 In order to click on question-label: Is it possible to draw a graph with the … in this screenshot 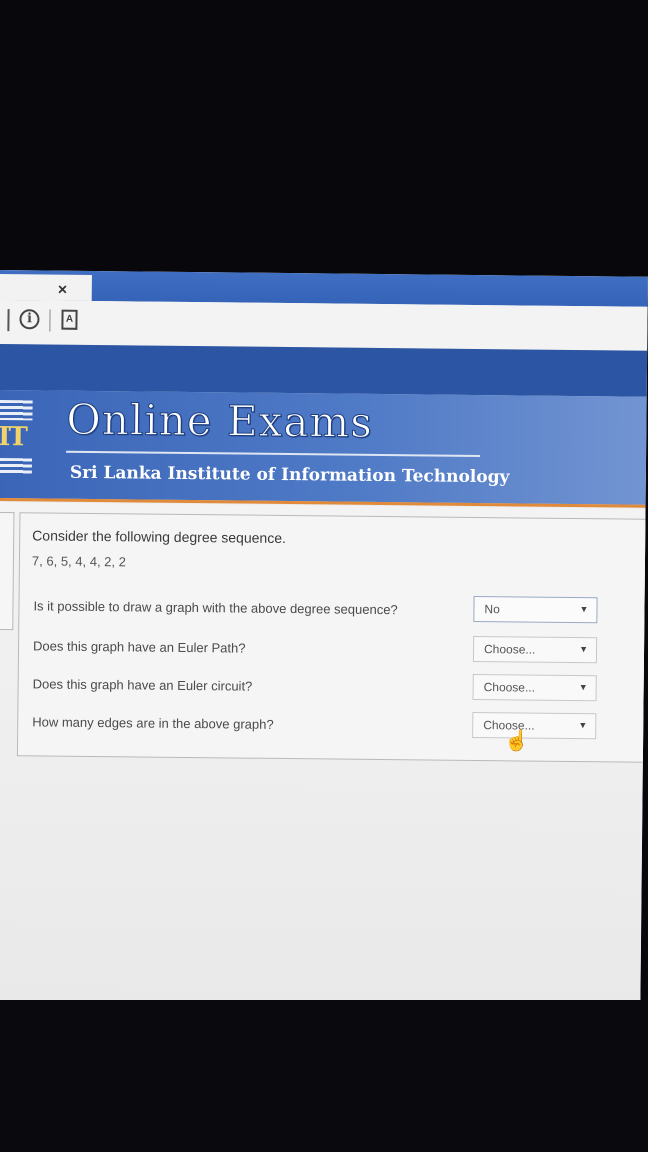, I will do `click(215, 608)`.